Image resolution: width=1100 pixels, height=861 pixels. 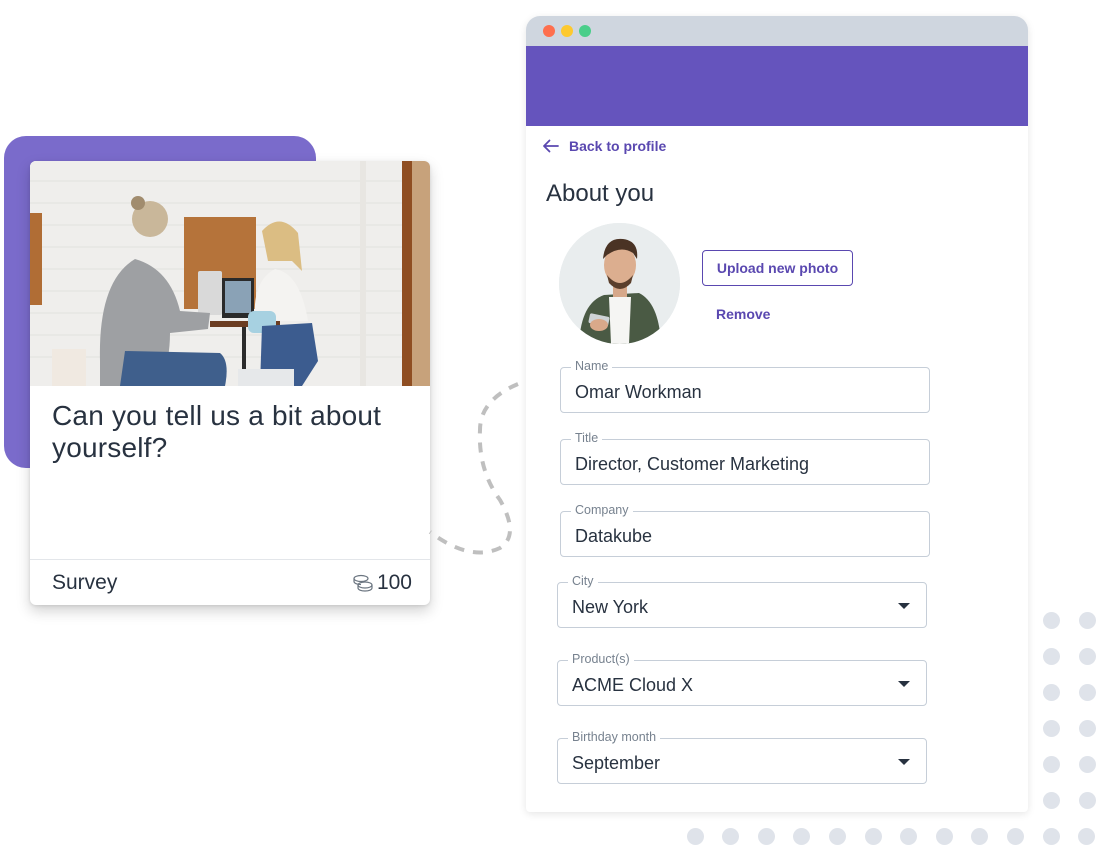 I want to click on survey-points: 100, so click(x=382, y=583).